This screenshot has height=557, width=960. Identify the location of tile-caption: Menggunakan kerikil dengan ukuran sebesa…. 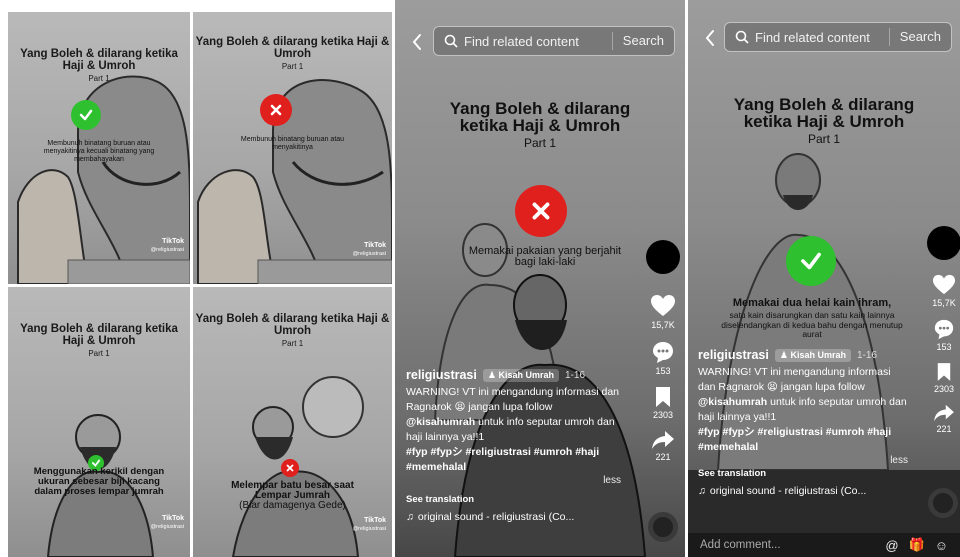
(99, 481).